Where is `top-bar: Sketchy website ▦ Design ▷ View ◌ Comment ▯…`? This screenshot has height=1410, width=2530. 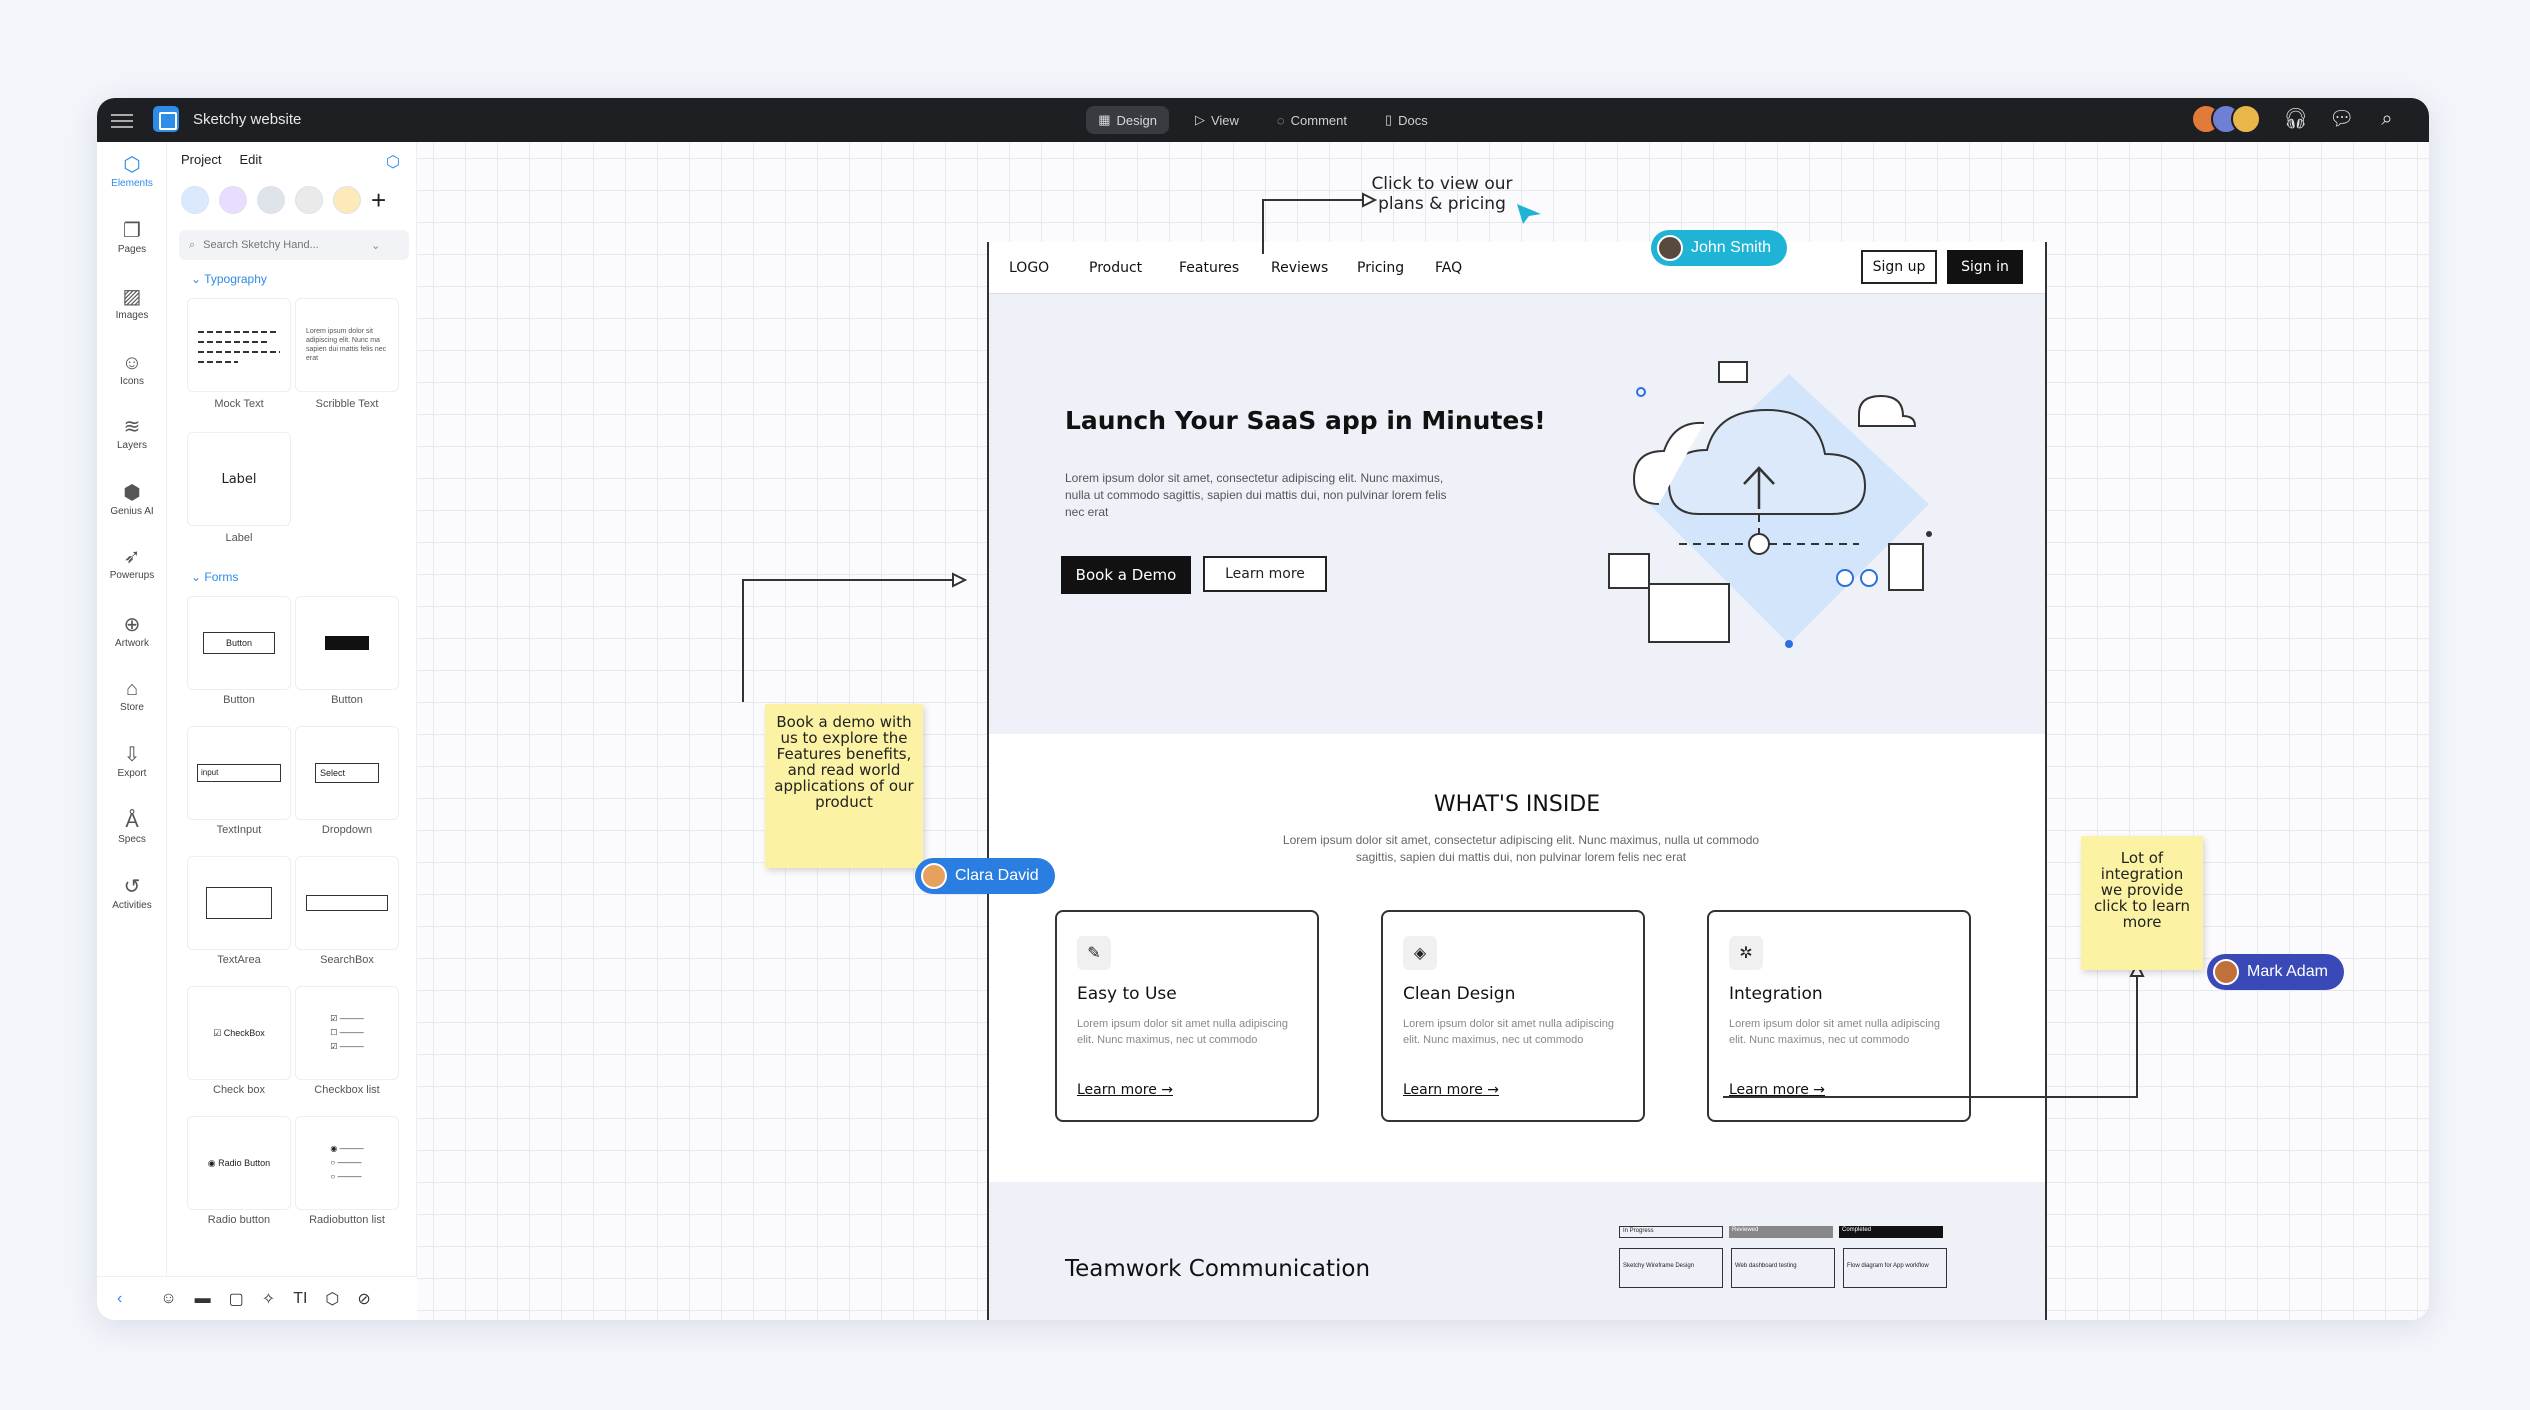
top-bar: Sketchy website ▦ Design ▷ View ◌ Comment ▯… is located at coordinates (1263, 120).